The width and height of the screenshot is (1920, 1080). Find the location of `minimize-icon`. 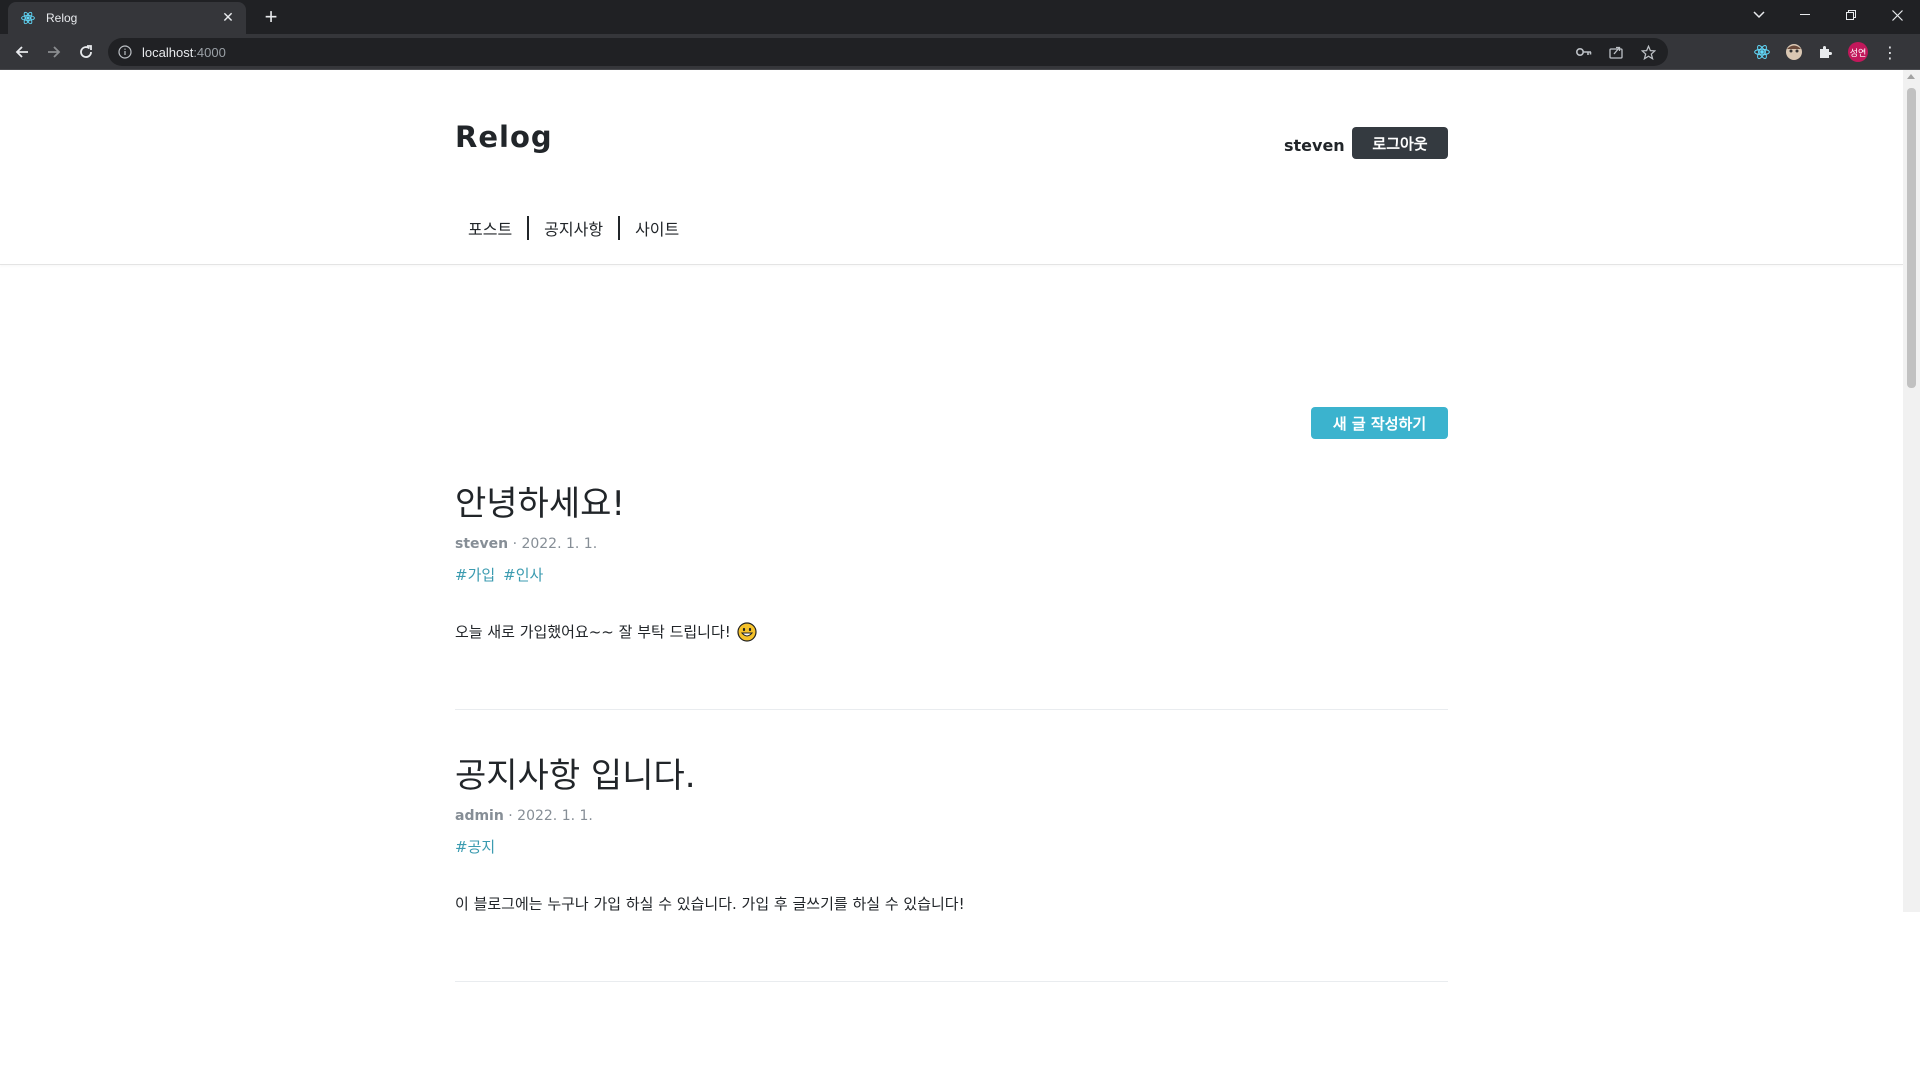

minimize-icon is located at coordinates (1805, 15).